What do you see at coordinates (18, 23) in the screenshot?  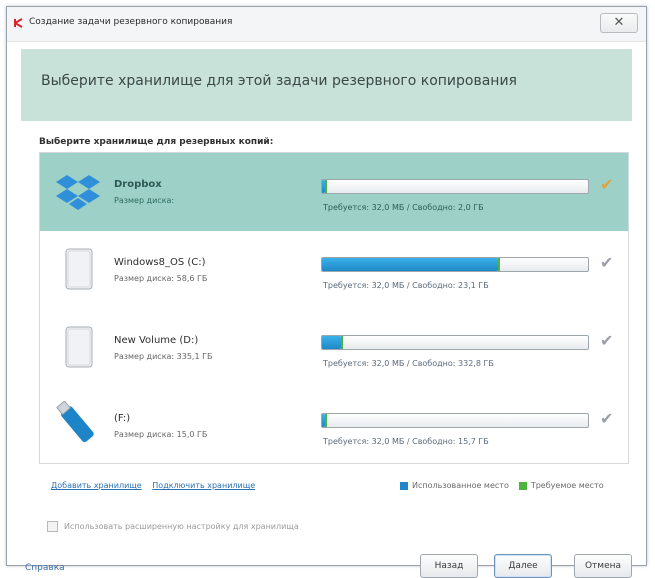 I see `kaspersky-logo-icon` at bounding box center [18, 23].